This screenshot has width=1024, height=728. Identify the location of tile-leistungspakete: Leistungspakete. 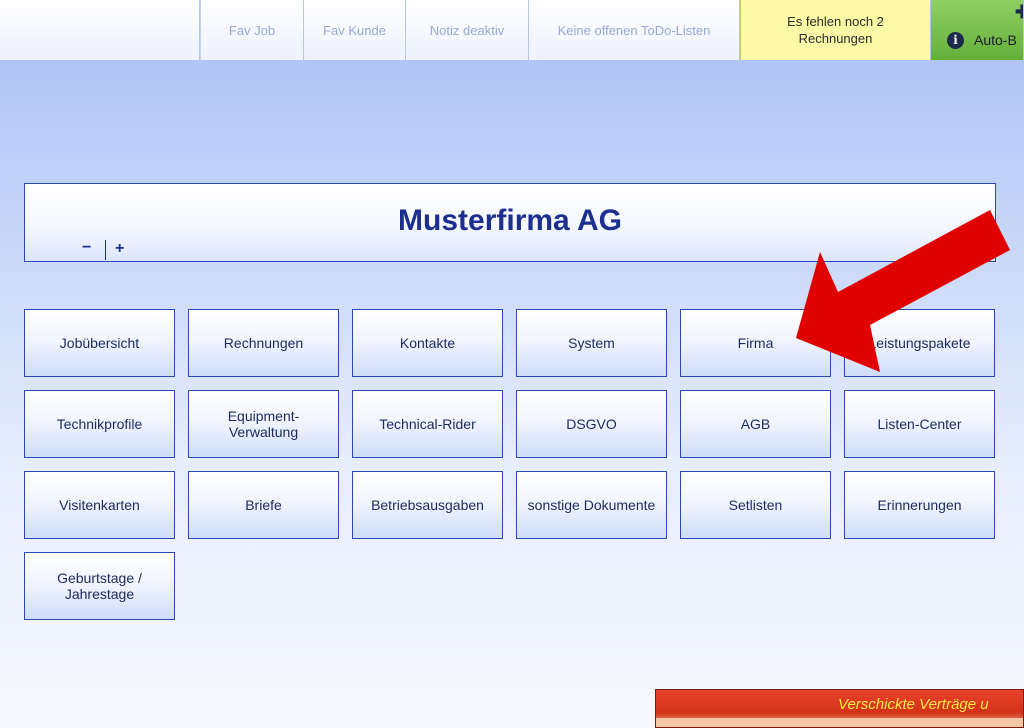
(919, 343).